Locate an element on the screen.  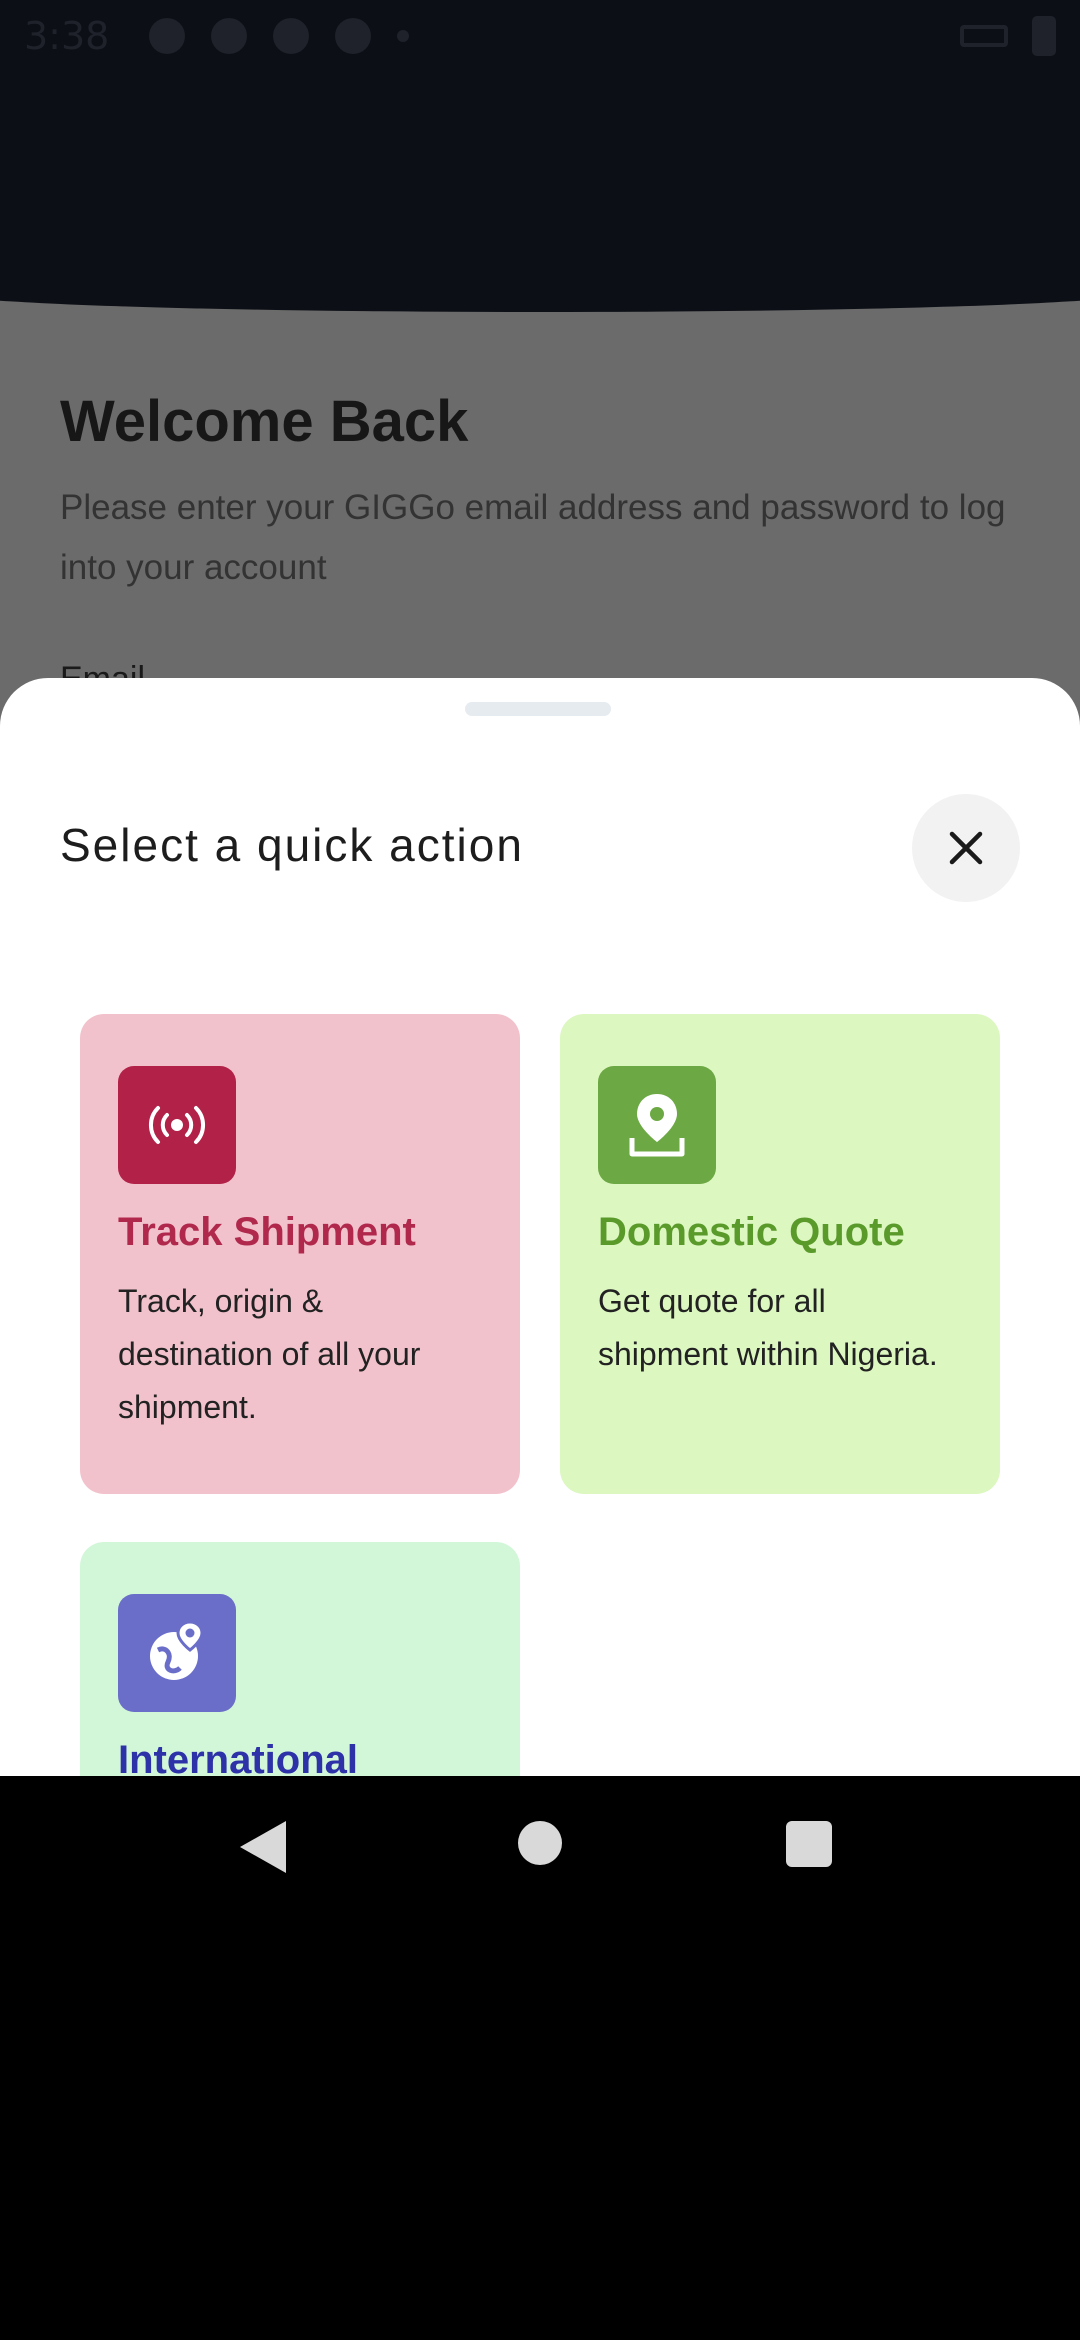
track-shipment-title: Track Shipment is located at coordinates (267, 1232).